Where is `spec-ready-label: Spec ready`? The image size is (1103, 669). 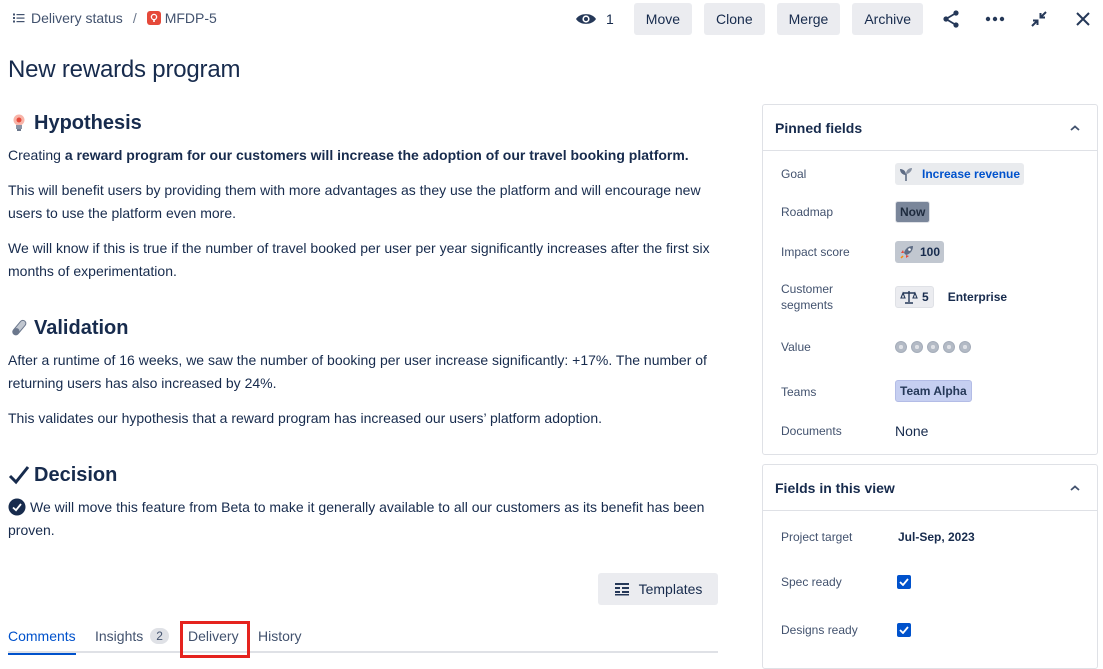
spec-ready-label: Spec ready is located at coordinates (811, 582).